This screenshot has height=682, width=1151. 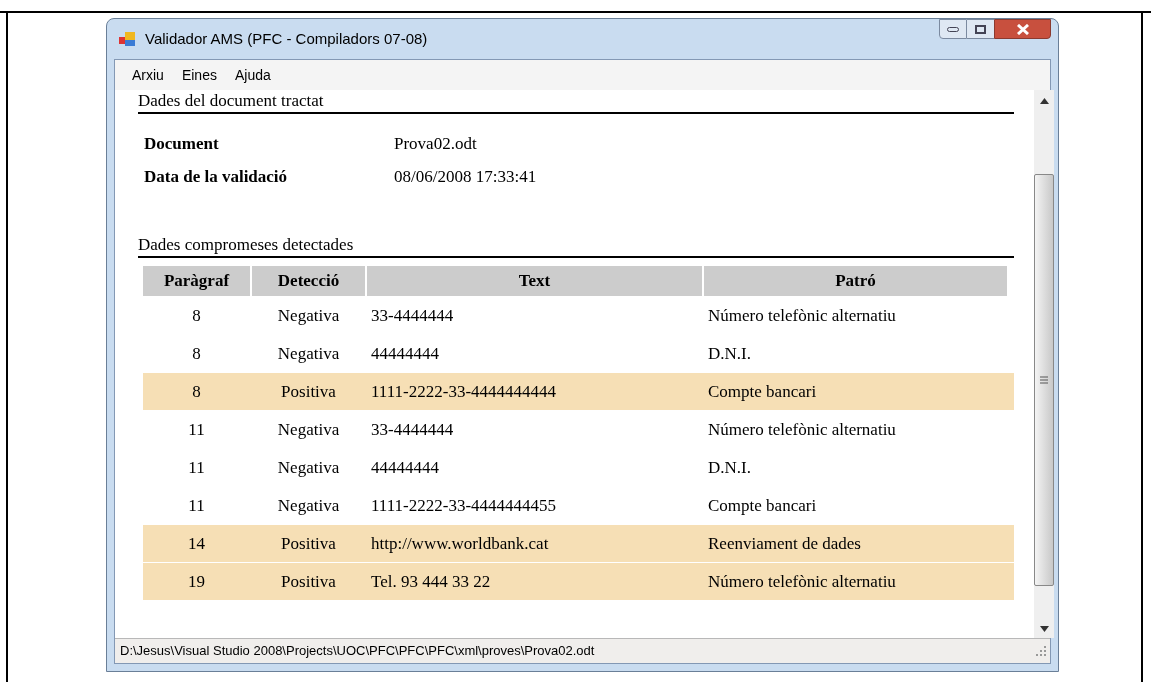 I want to click on status-text: D:\Jesus\Visual Studio 2008\Projects\UOC\PFC\PFC\PFC\xml\proves\Prova02.odt, so click(x=357, y=651).